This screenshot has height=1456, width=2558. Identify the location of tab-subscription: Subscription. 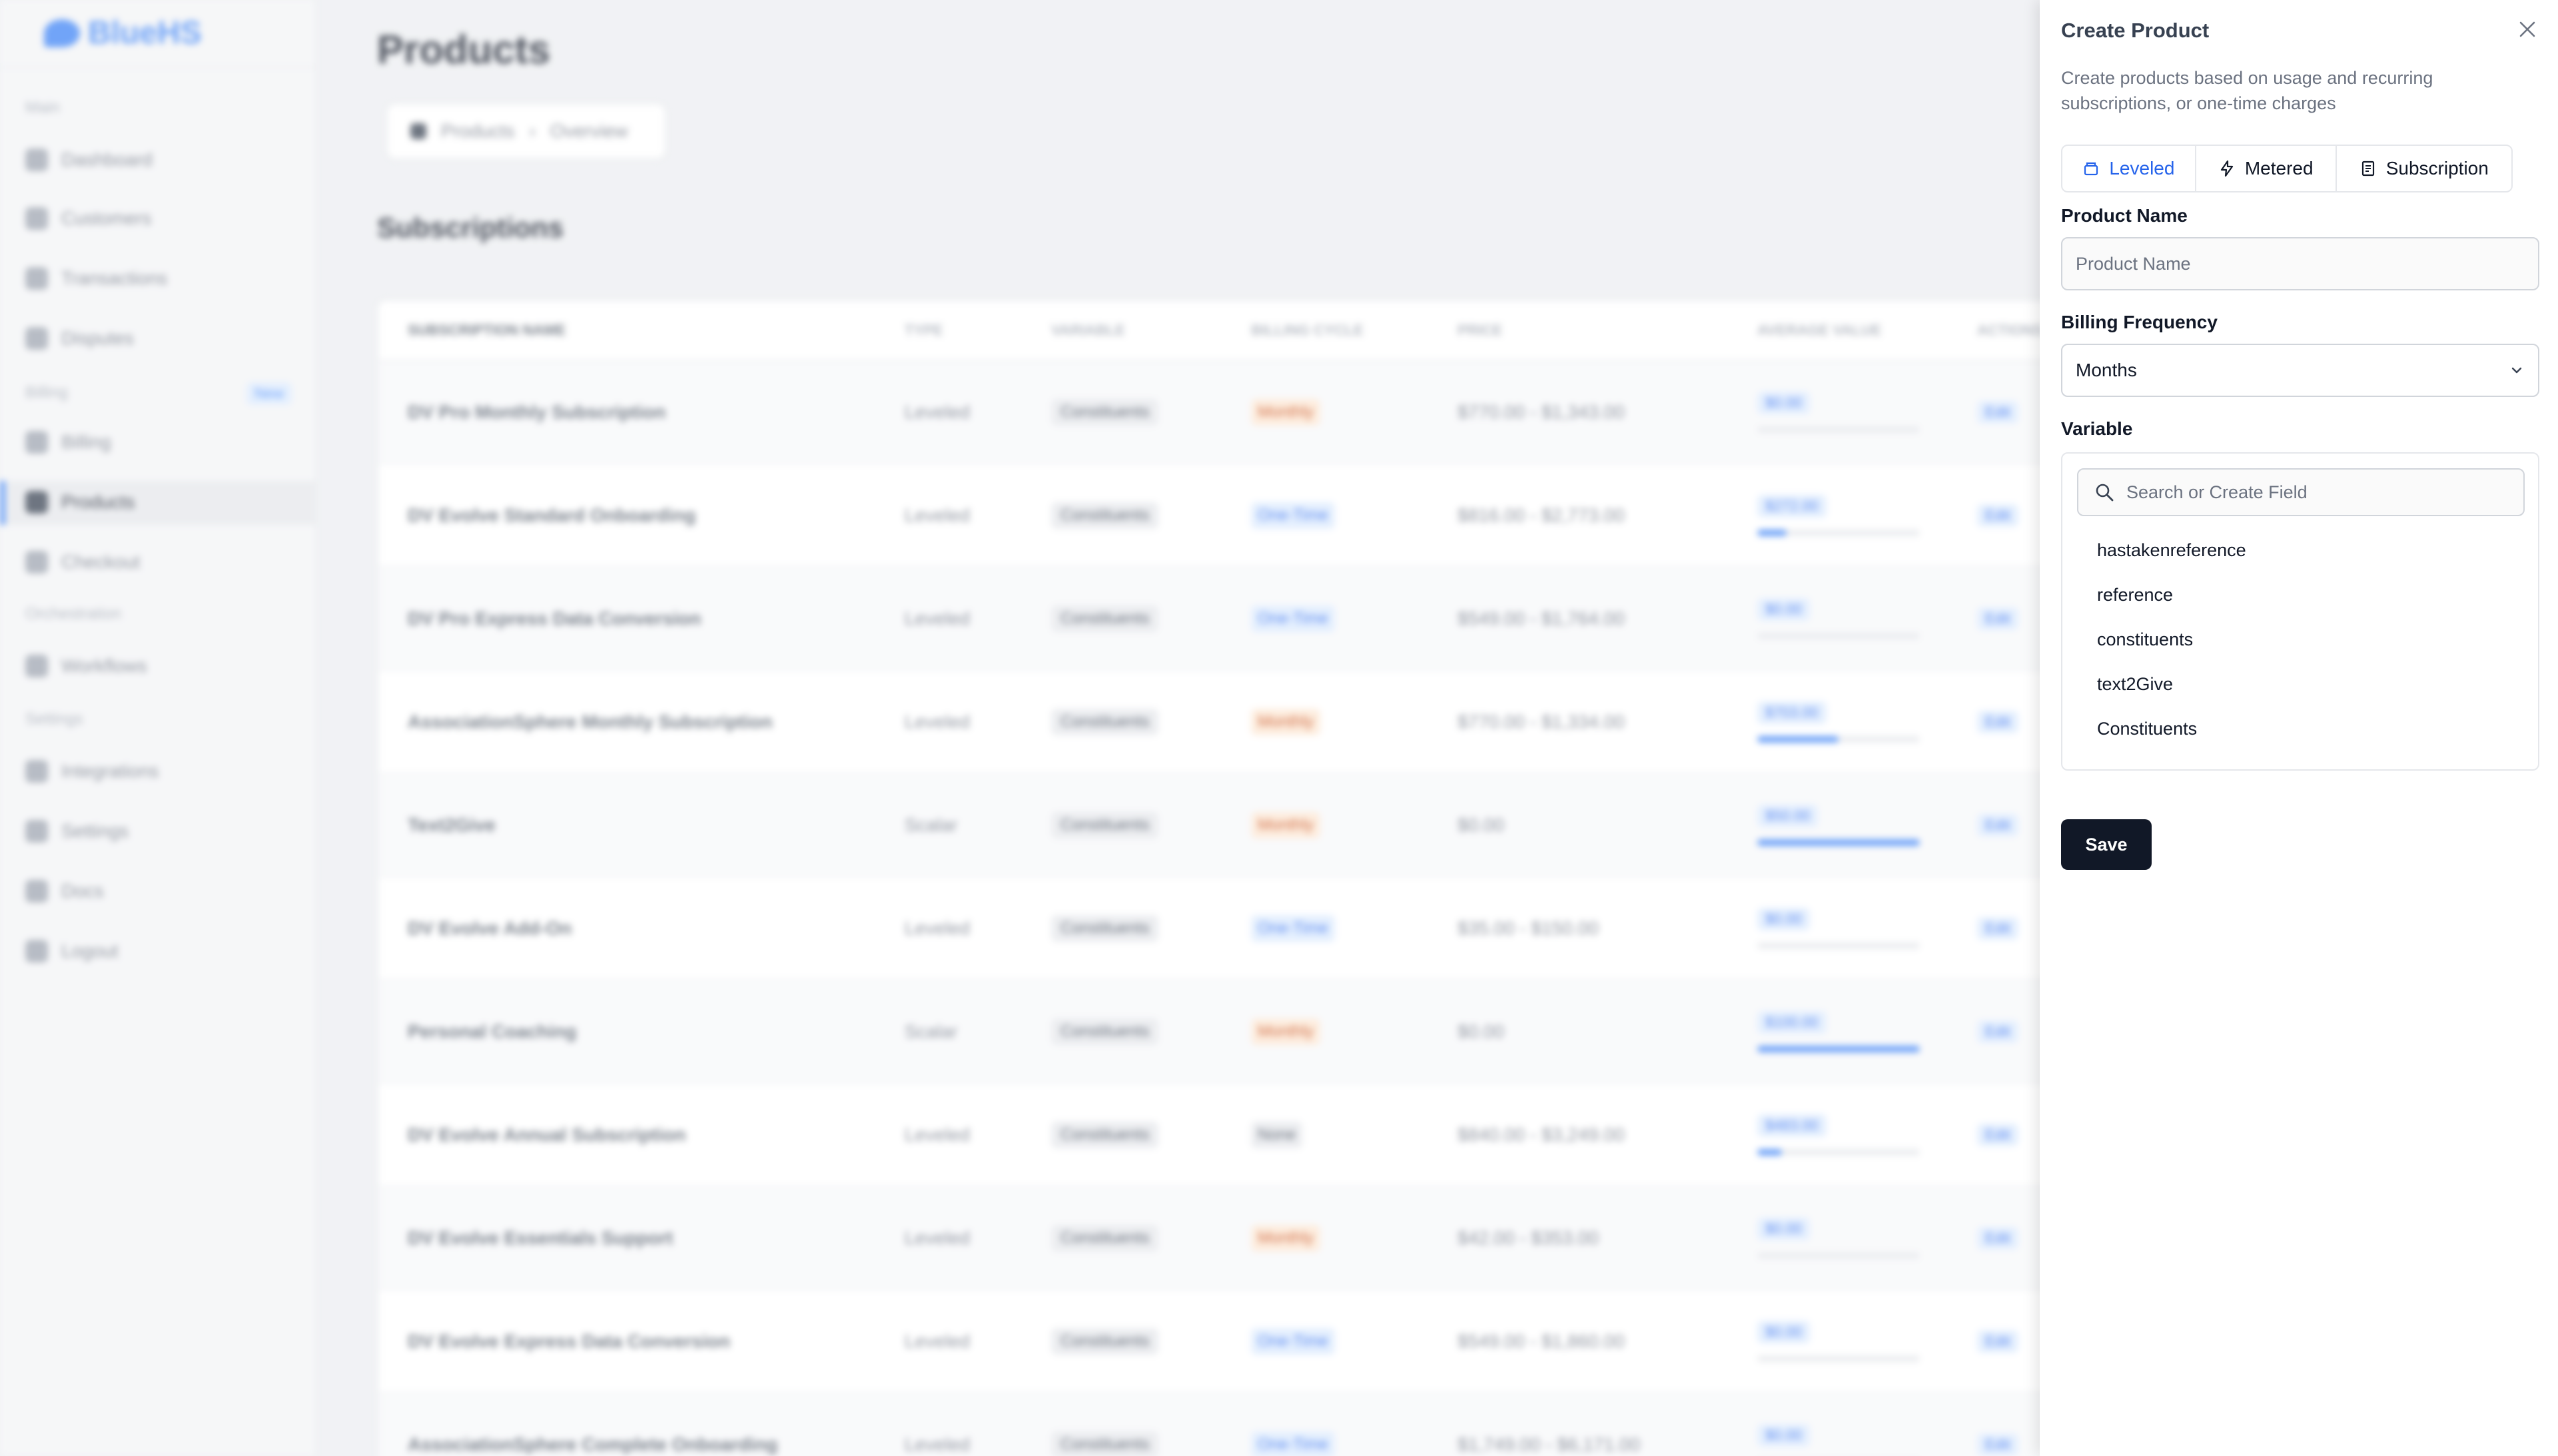
(2424, 168).